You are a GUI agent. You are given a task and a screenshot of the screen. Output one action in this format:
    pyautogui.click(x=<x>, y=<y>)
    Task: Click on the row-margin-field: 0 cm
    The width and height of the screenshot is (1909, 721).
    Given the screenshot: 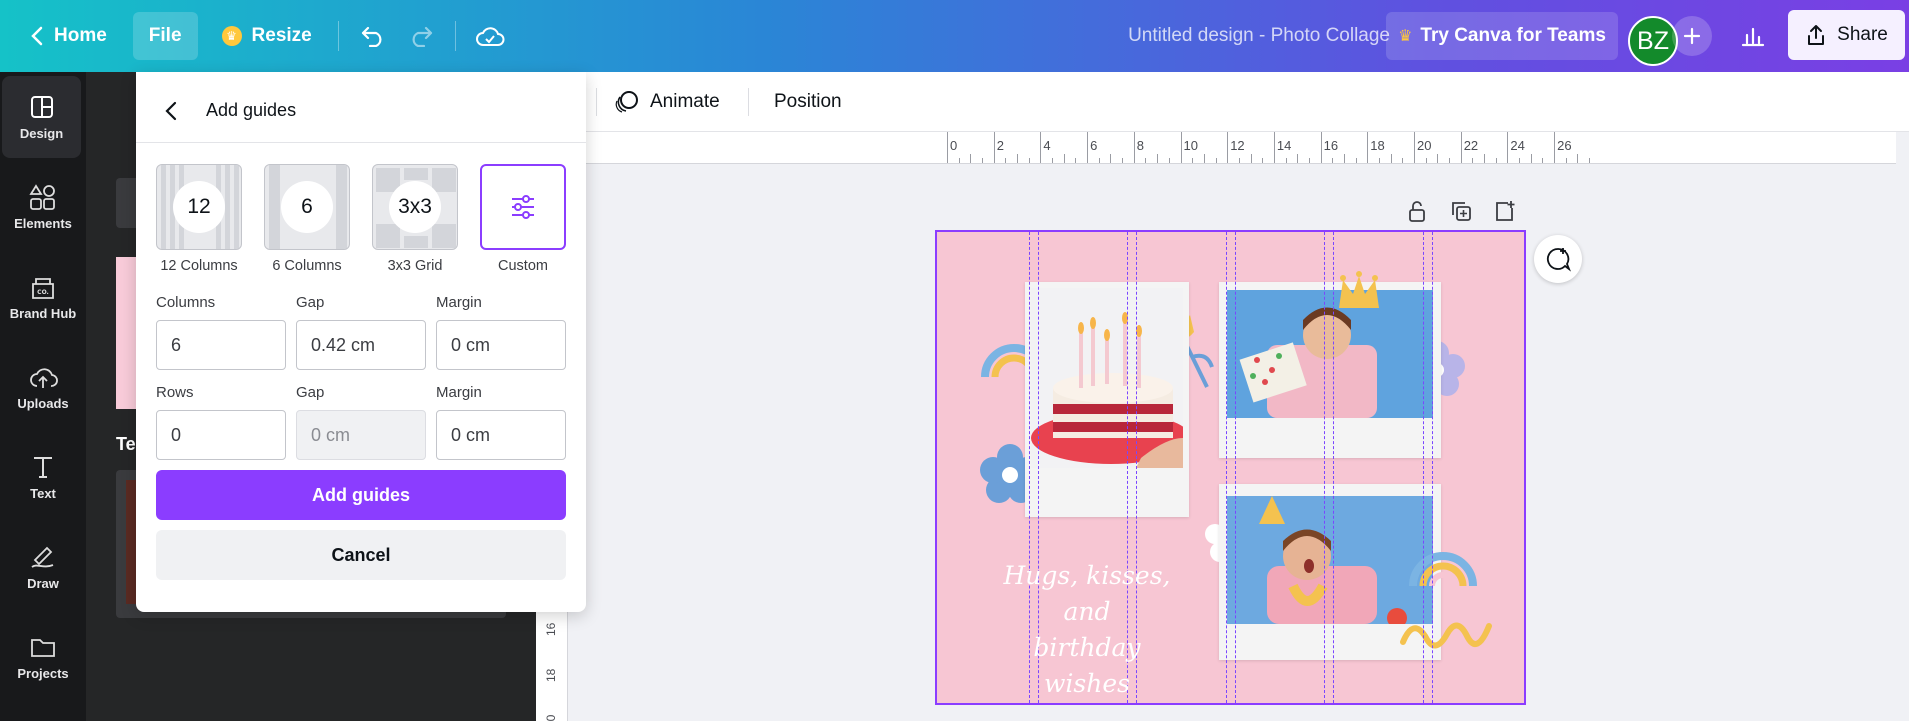 What is the action you would take?
    pyautogui.click(x=501, y=435)
    